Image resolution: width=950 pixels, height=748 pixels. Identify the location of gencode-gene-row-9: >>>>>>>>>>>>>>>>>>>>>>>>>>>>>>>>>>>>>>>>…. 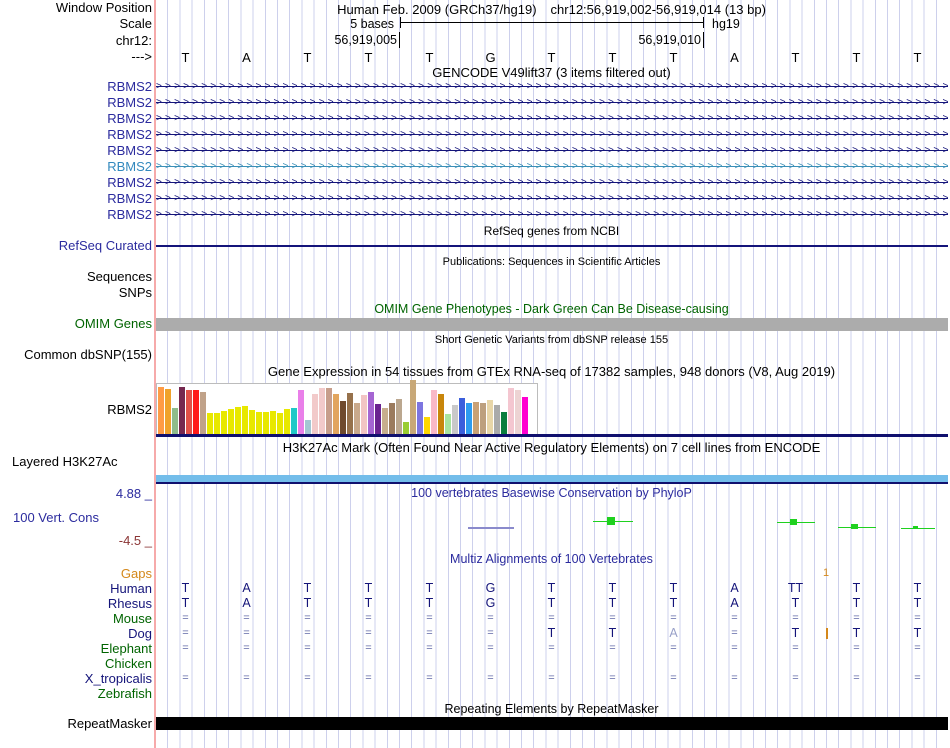
(552, 214).